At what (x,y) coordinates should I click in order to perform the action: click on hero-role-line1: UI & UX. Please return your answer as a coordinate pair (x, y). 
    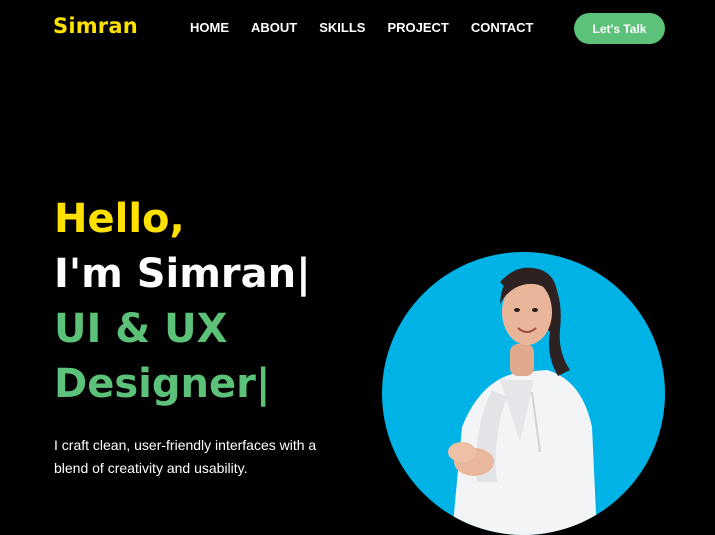
    Looking at the image, I should click on (141, 329).